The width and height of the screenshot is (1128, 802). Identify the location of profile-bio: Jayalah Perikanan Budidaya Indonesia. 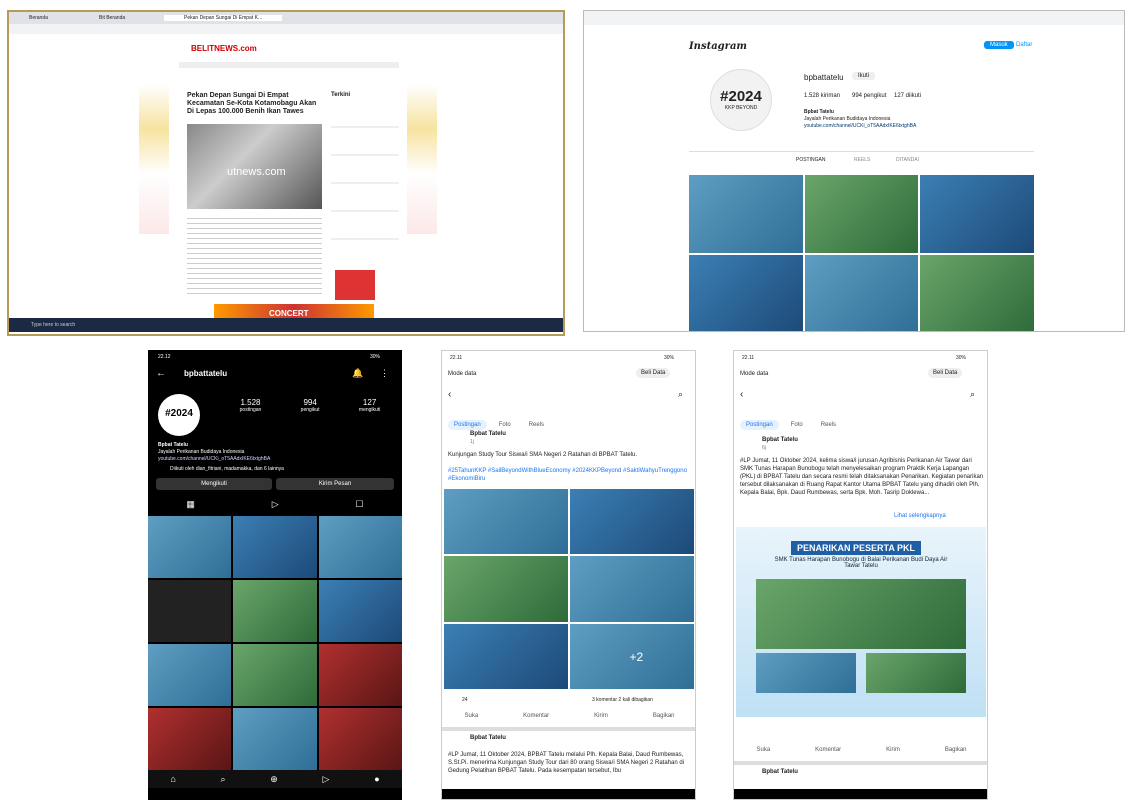
(201, 452).